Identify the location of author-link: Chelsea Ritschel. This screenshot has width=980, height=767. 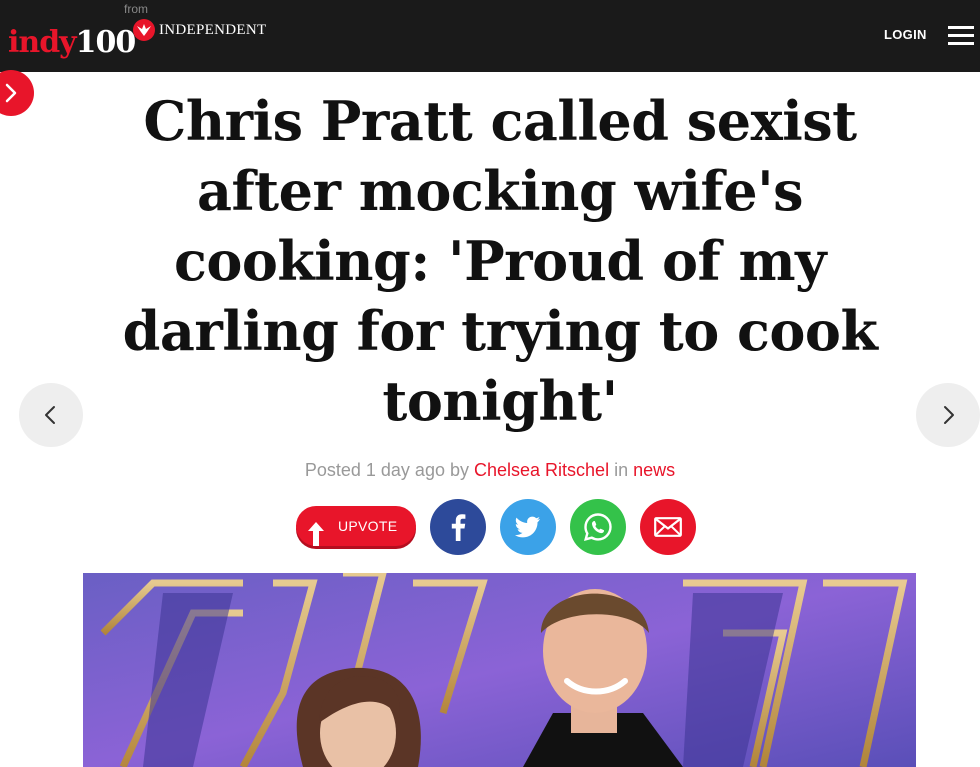
(541, 470).